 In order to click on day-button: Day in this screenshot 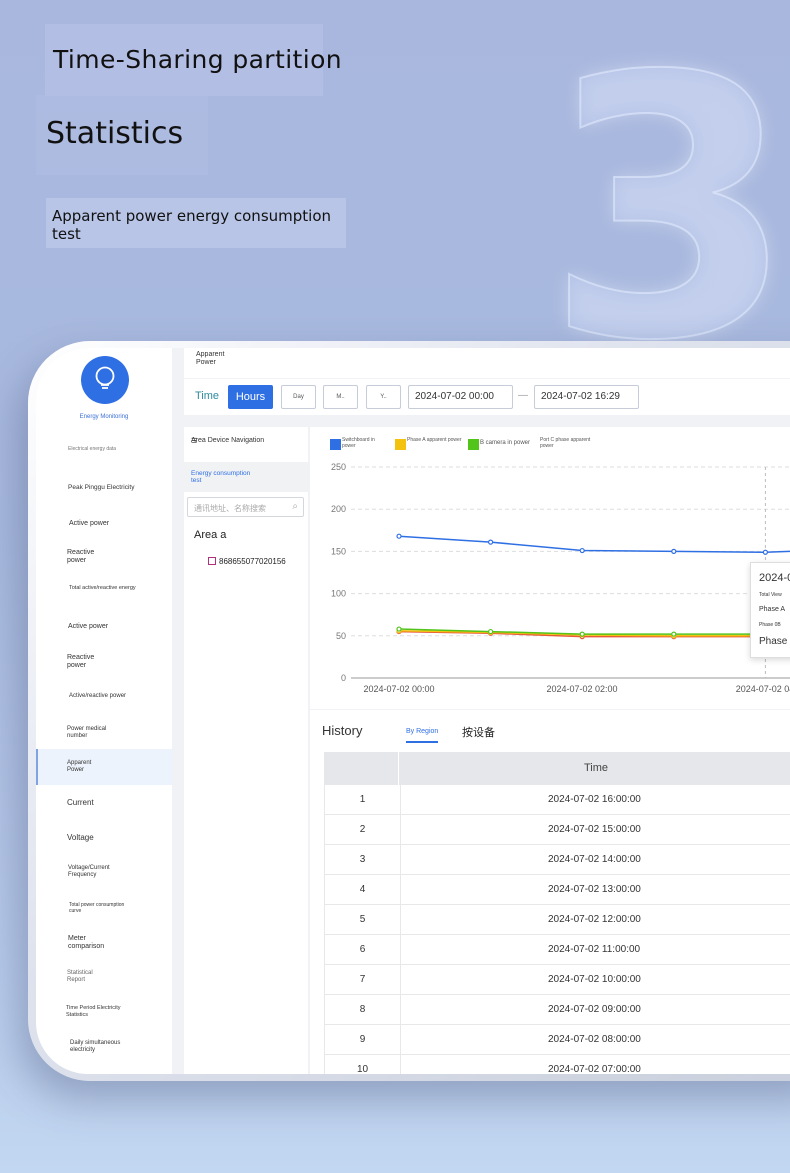, I will do `click(298, 397)`.